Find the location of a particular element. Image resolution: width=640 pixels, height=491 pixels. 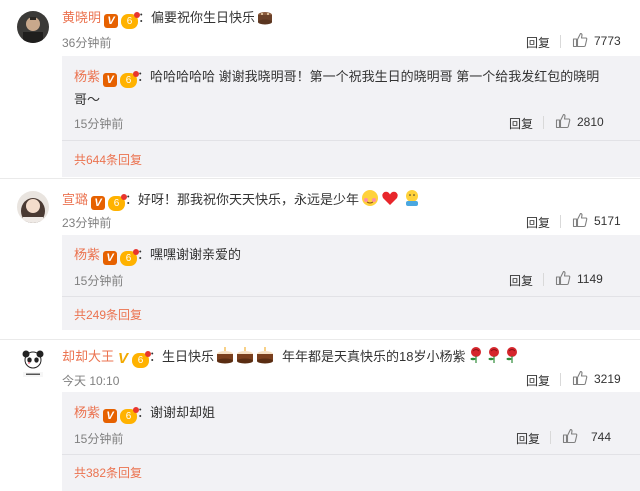

reply-text-line: 杨紫 V 6 ：谢谢却却姐 is located at coordinates (144, 414).